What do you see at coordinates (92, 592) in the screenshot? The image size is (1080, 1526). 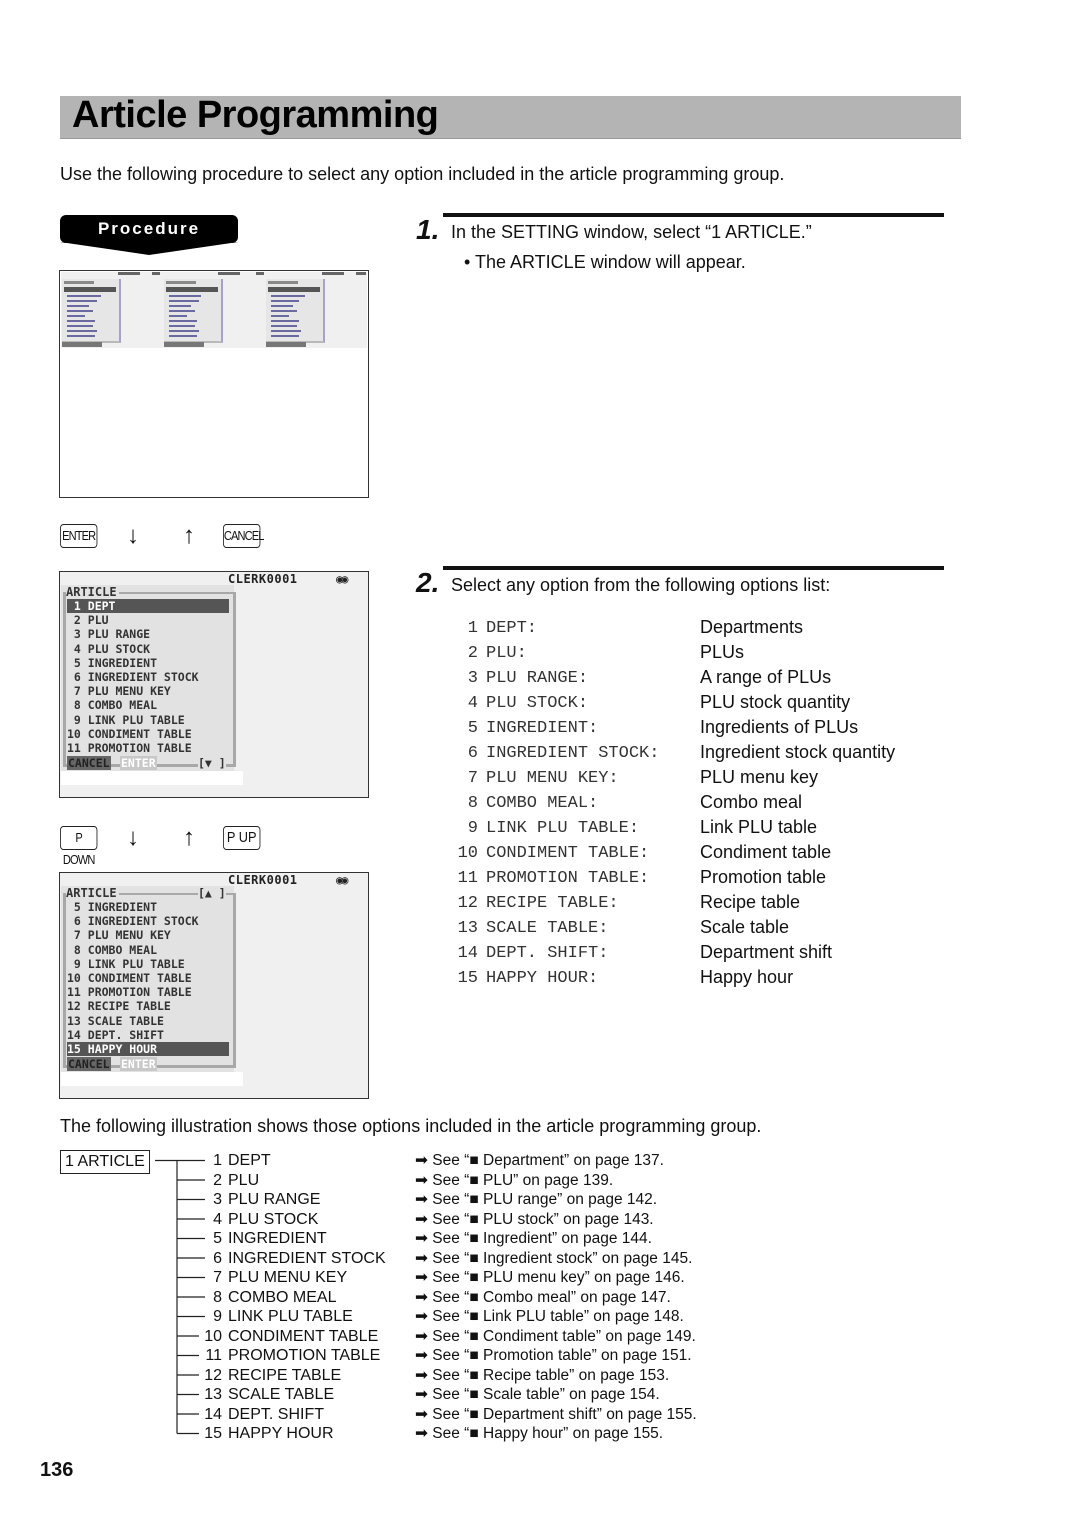 I see `panel-title: ARTICLE` at bounding box center [92, 592].